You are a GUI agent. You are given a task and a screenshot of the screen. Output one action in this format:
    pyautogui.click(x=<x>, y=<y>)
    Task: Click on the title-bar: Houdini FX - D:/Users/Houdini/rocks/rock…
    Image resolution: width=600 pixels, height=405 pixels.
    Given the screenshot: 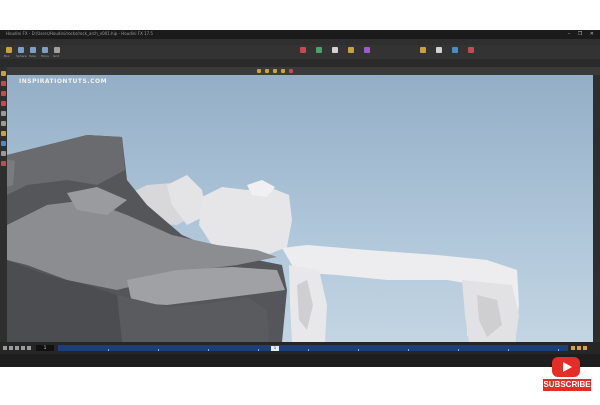 What is the action you would take?
    pyautogui.click(x=300, y=34)
    